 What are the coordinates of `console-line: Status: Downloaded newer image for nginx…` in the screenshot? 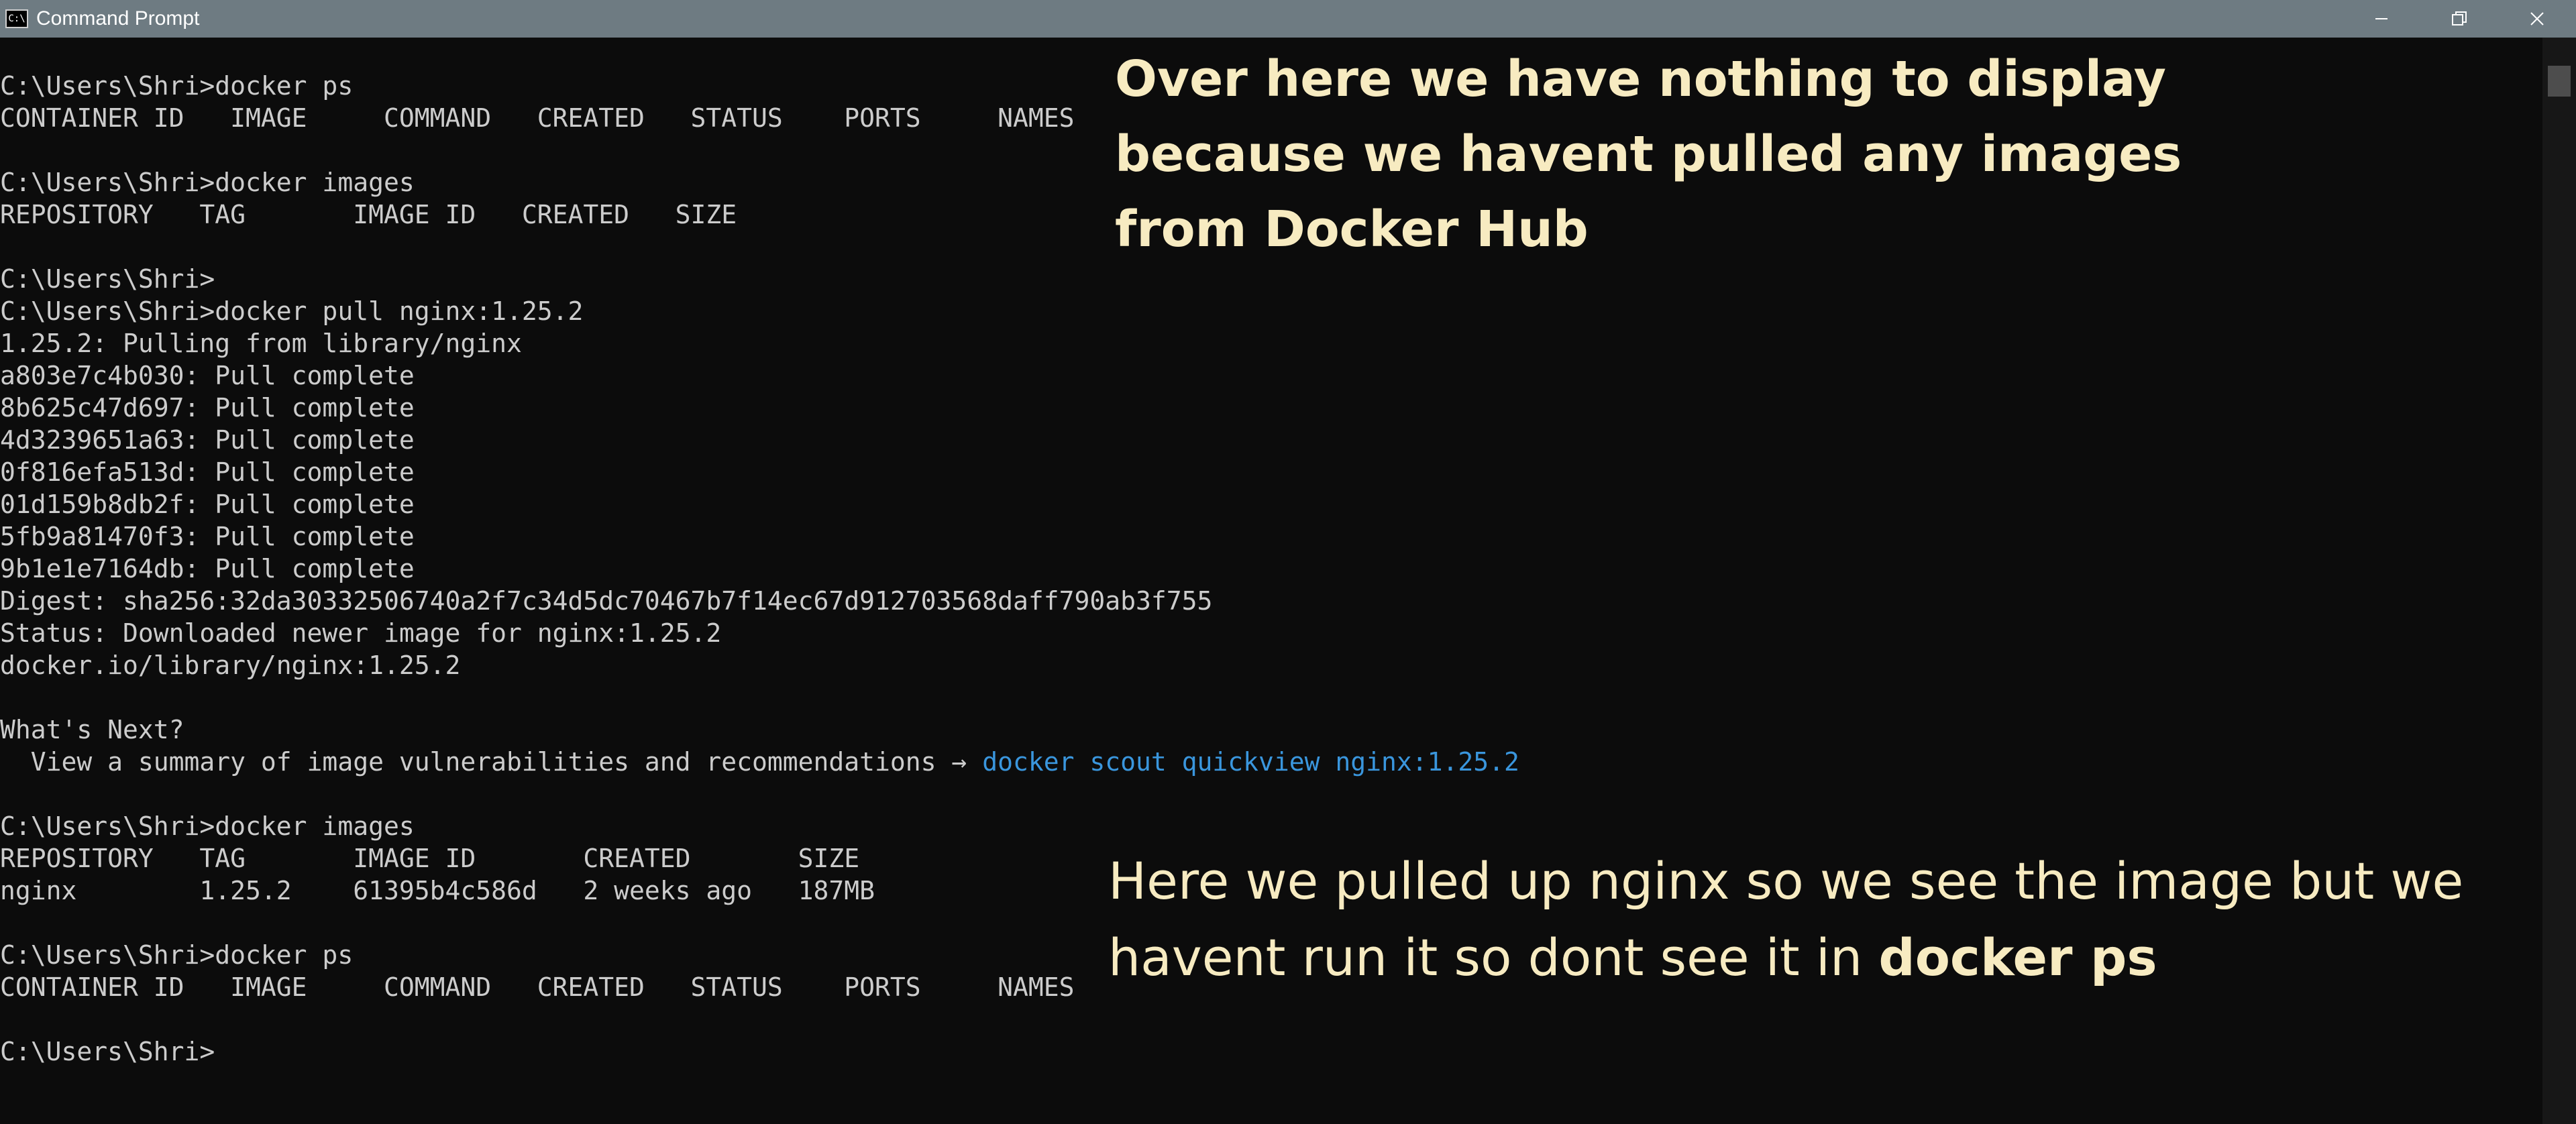 It's located at (361, 633).